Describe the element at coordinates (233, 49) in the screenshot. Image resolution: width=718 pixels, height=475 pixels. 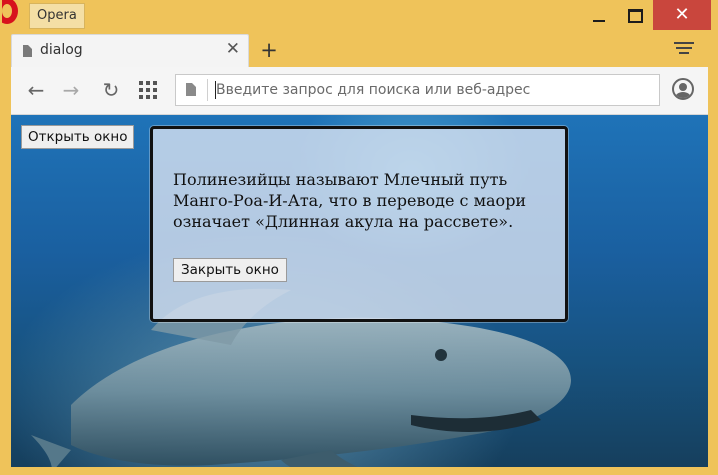
I see `tab-close-icon: ✕` at that location.